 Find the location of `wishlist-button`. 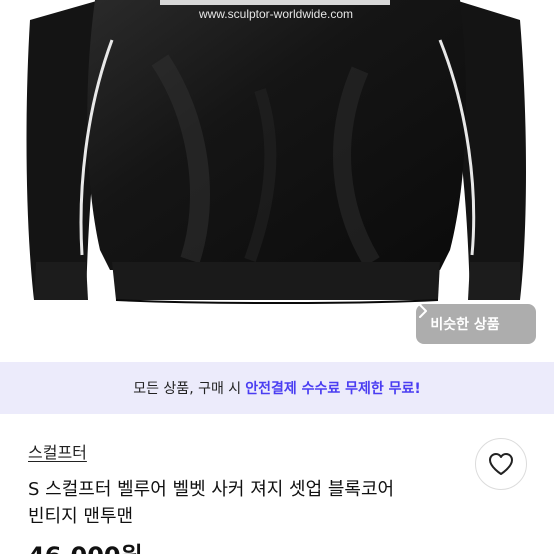

wishlist-button is located at coordinates (501, 464).